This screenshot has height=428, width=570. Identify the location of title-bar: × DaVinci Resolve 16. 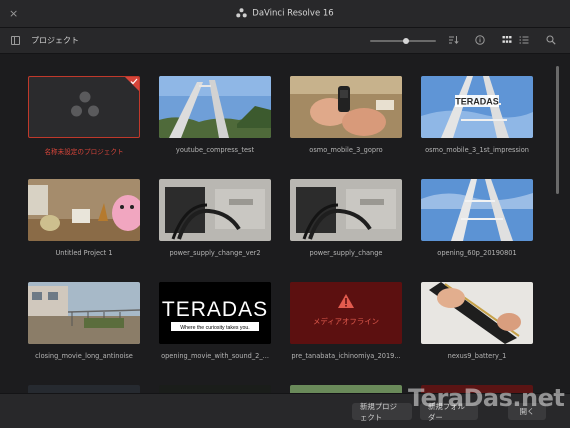
(285, 14).